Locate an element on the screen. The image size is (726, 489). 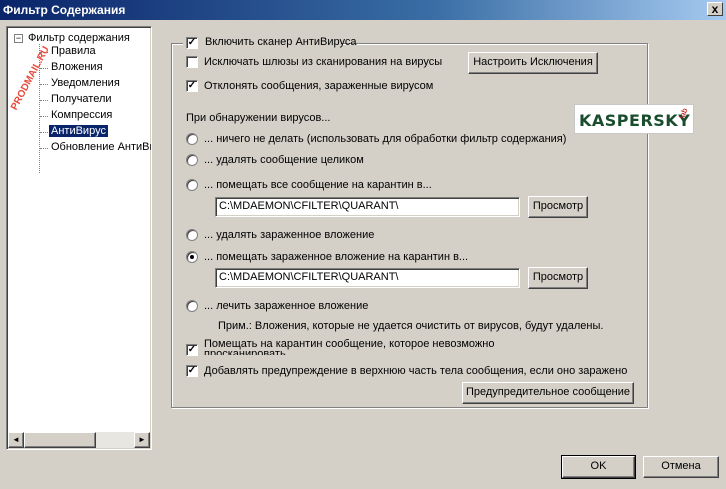
tree-item-notifications: Уведомления is located at coordinates (80, 84).